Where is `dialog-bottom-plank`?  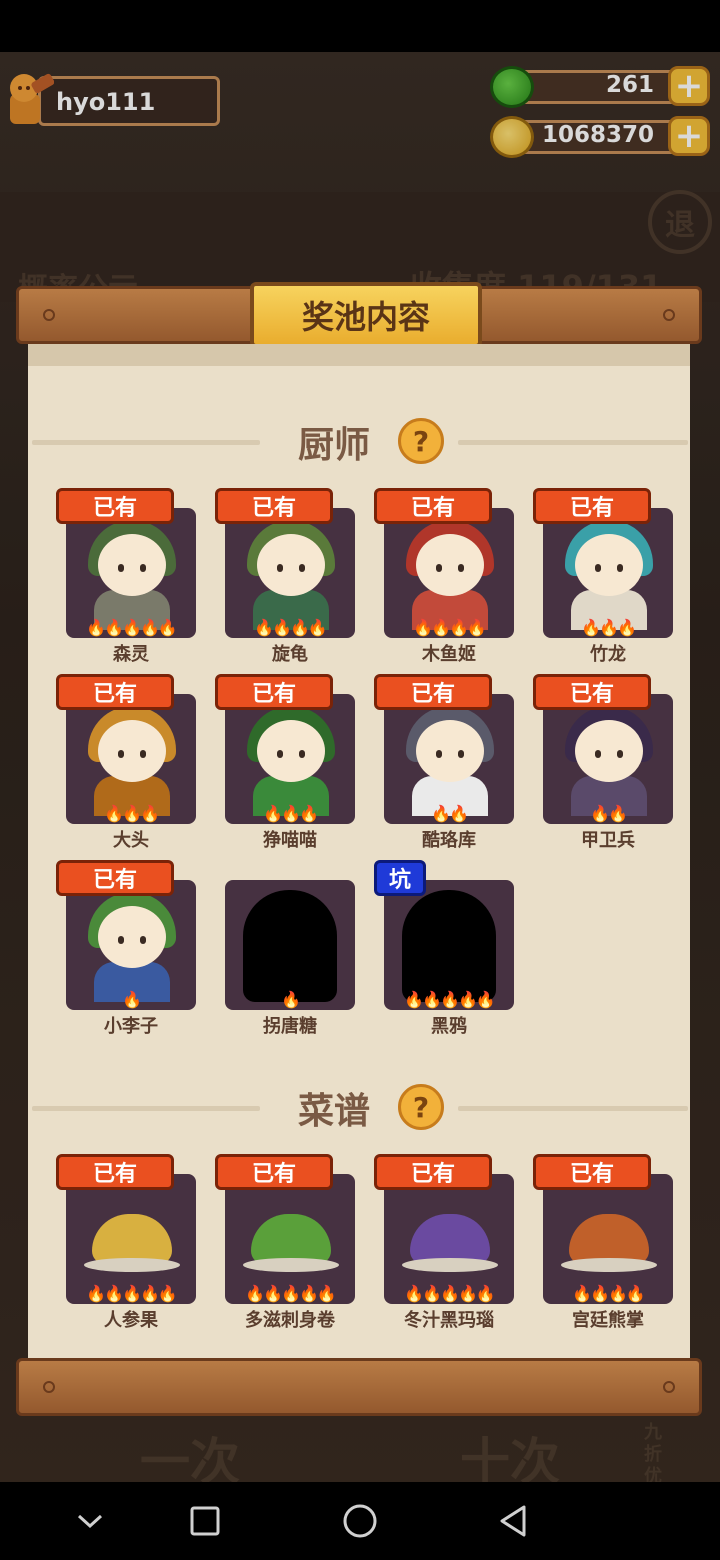
dialog-bottom-plank is located at coordinates (359, 1387).